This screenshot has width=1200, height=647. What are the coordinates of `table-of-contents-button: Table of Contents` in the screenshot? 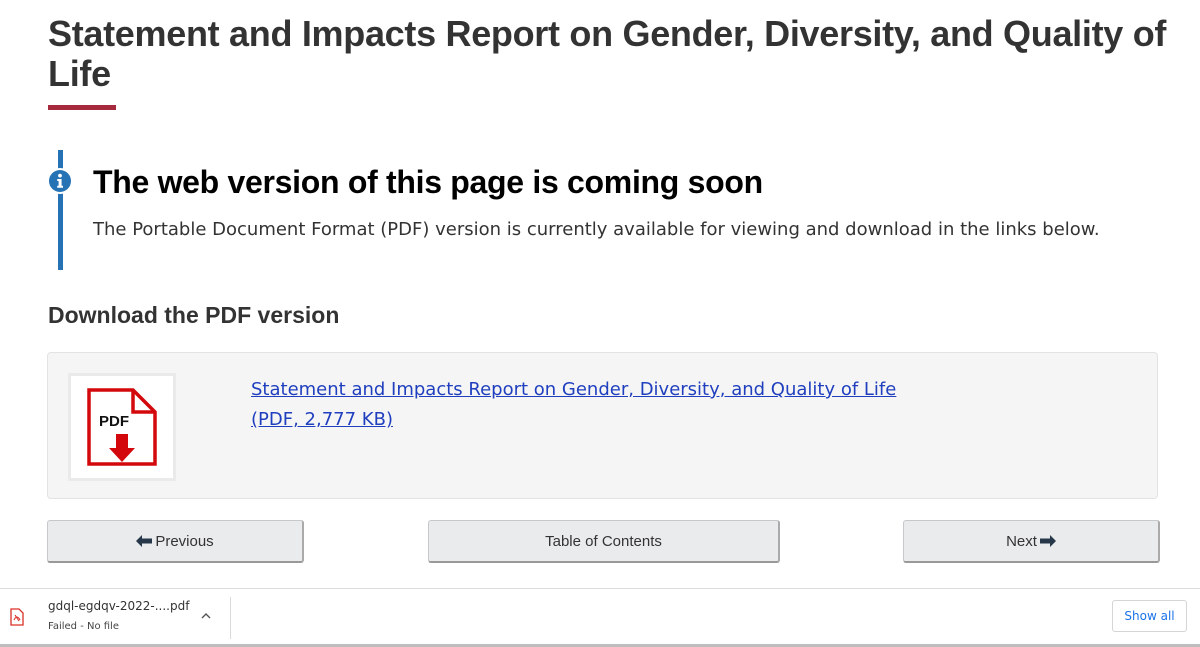 It's located at (604, 541).